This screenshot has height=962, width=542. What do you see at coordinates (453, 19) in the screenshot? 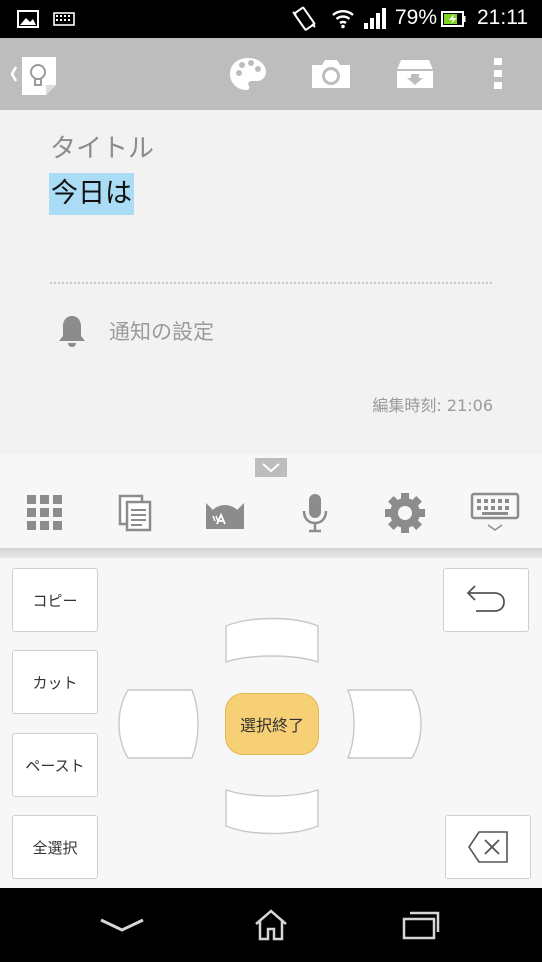
I see `battery-charging-icon` at bounding box center [453, 19].